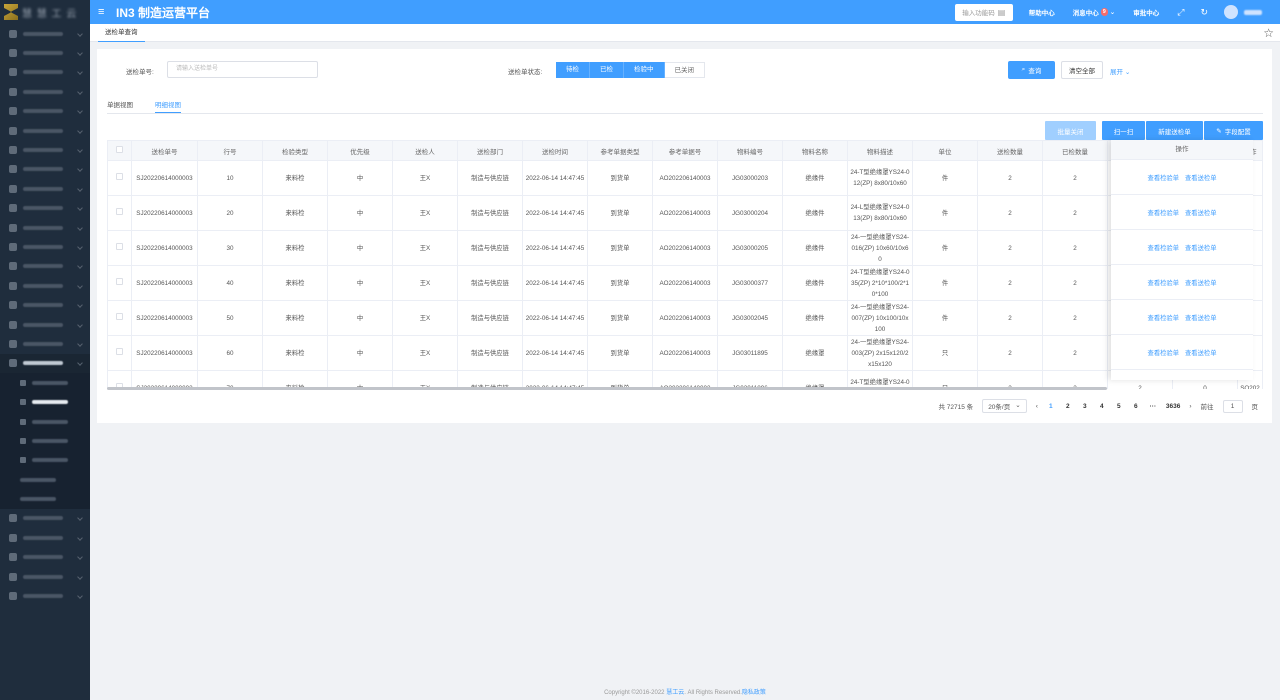  What do you see at coordinates (1102, 406) in the screenshot?
I see `page-number: 4` at bounding box center [1102, 406].